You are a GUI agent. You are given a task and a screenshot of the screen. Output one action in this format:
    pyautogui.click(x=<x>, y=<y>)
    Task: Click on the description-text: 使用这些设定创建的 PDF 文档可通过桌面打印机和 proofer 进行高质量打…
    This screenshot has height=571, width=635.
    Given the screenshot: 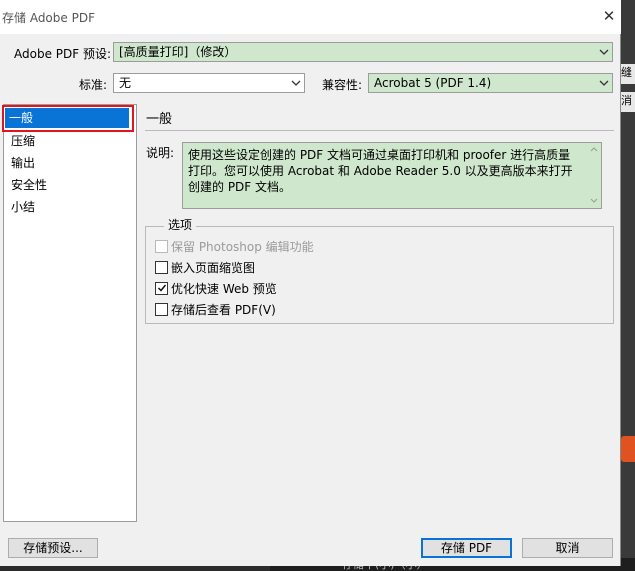 What is the action you would take?
    pyautogui.click(x=380, y=171)
    